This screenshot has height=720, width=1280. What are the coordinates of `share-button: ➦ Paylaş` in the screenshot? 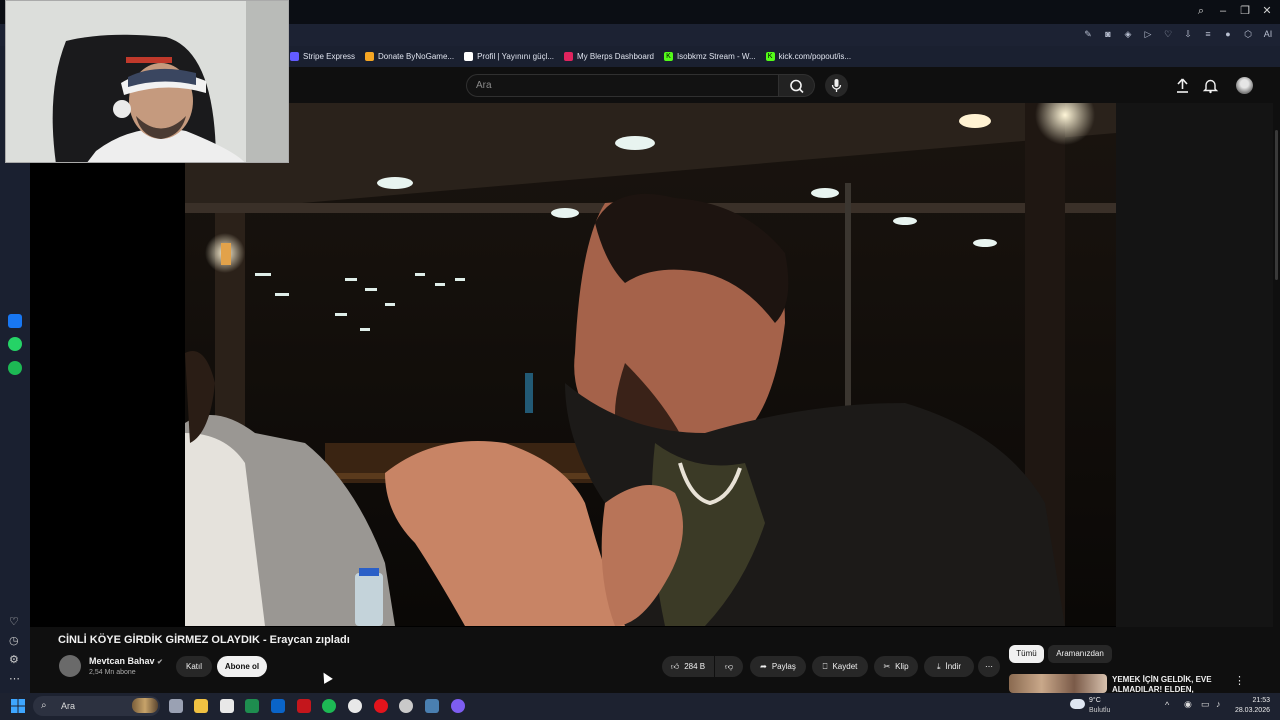 It's located at (778, 666).